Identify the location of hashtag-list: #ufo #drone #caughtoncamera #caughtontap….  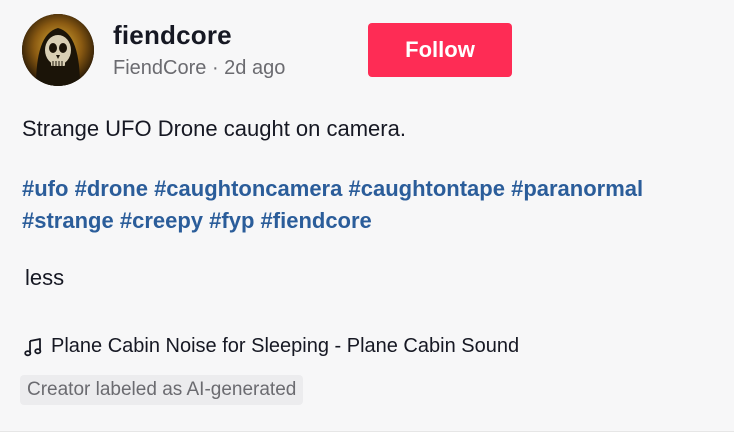
(372, 205).